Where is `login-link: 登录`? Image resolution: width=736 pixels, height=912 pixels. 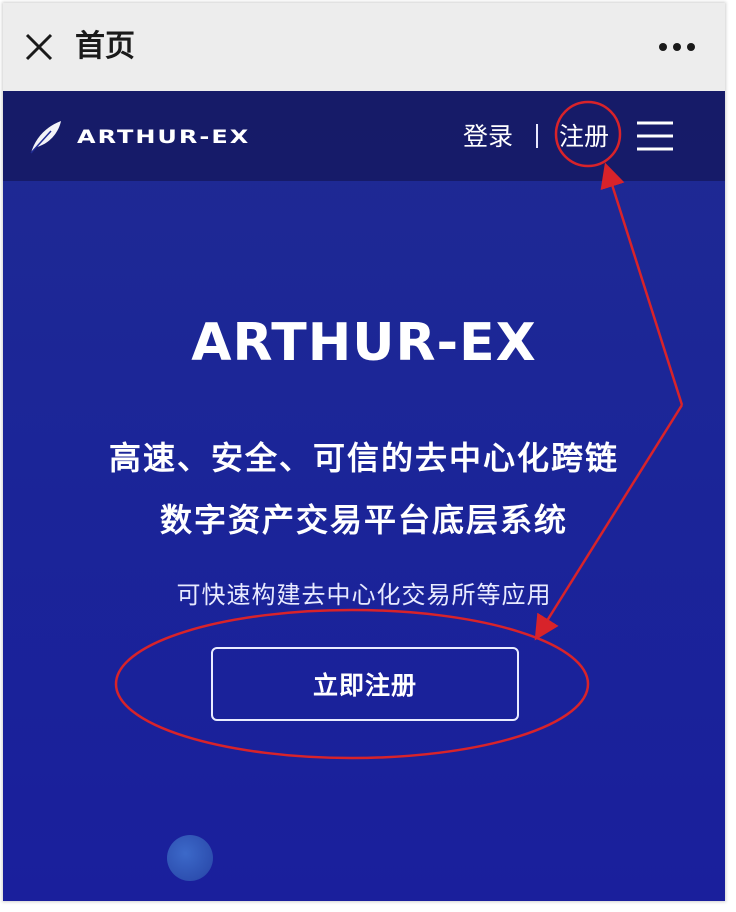 login-link: 登录 is located at coordinates (488, 137).